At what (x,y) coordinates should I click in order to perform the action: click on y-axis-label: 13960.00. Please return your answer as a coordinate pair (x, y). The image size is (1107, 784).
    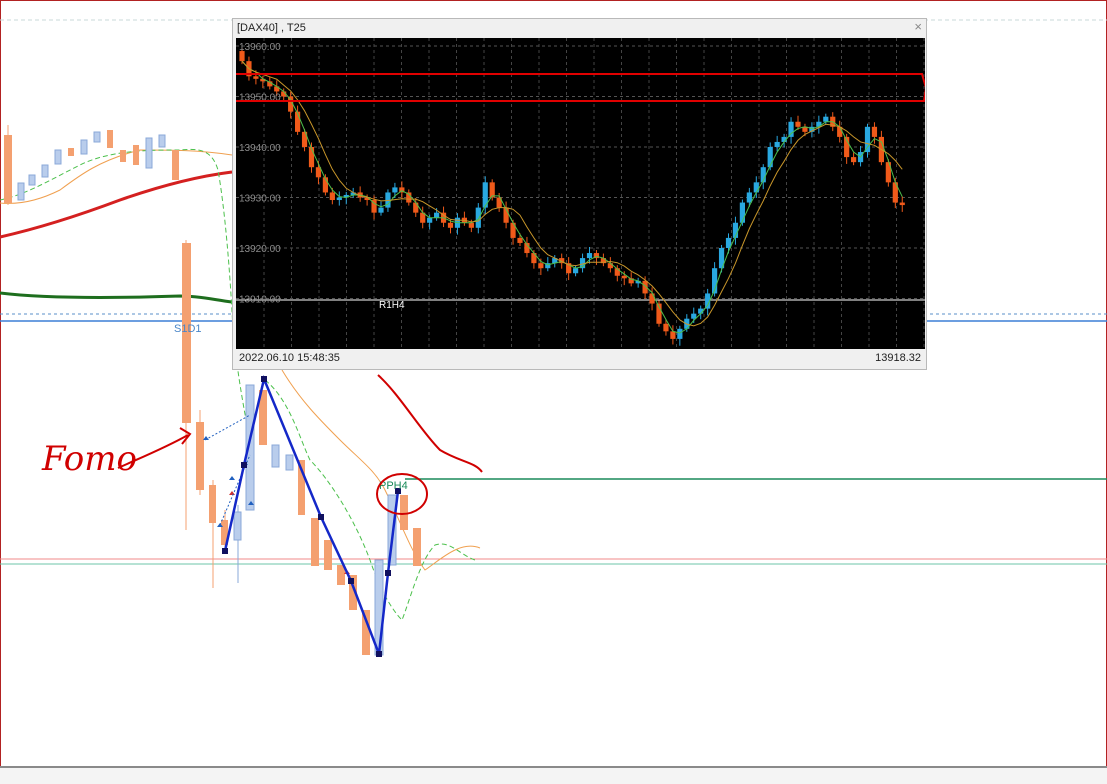
    Looking at the image, I should click on (260, 47).